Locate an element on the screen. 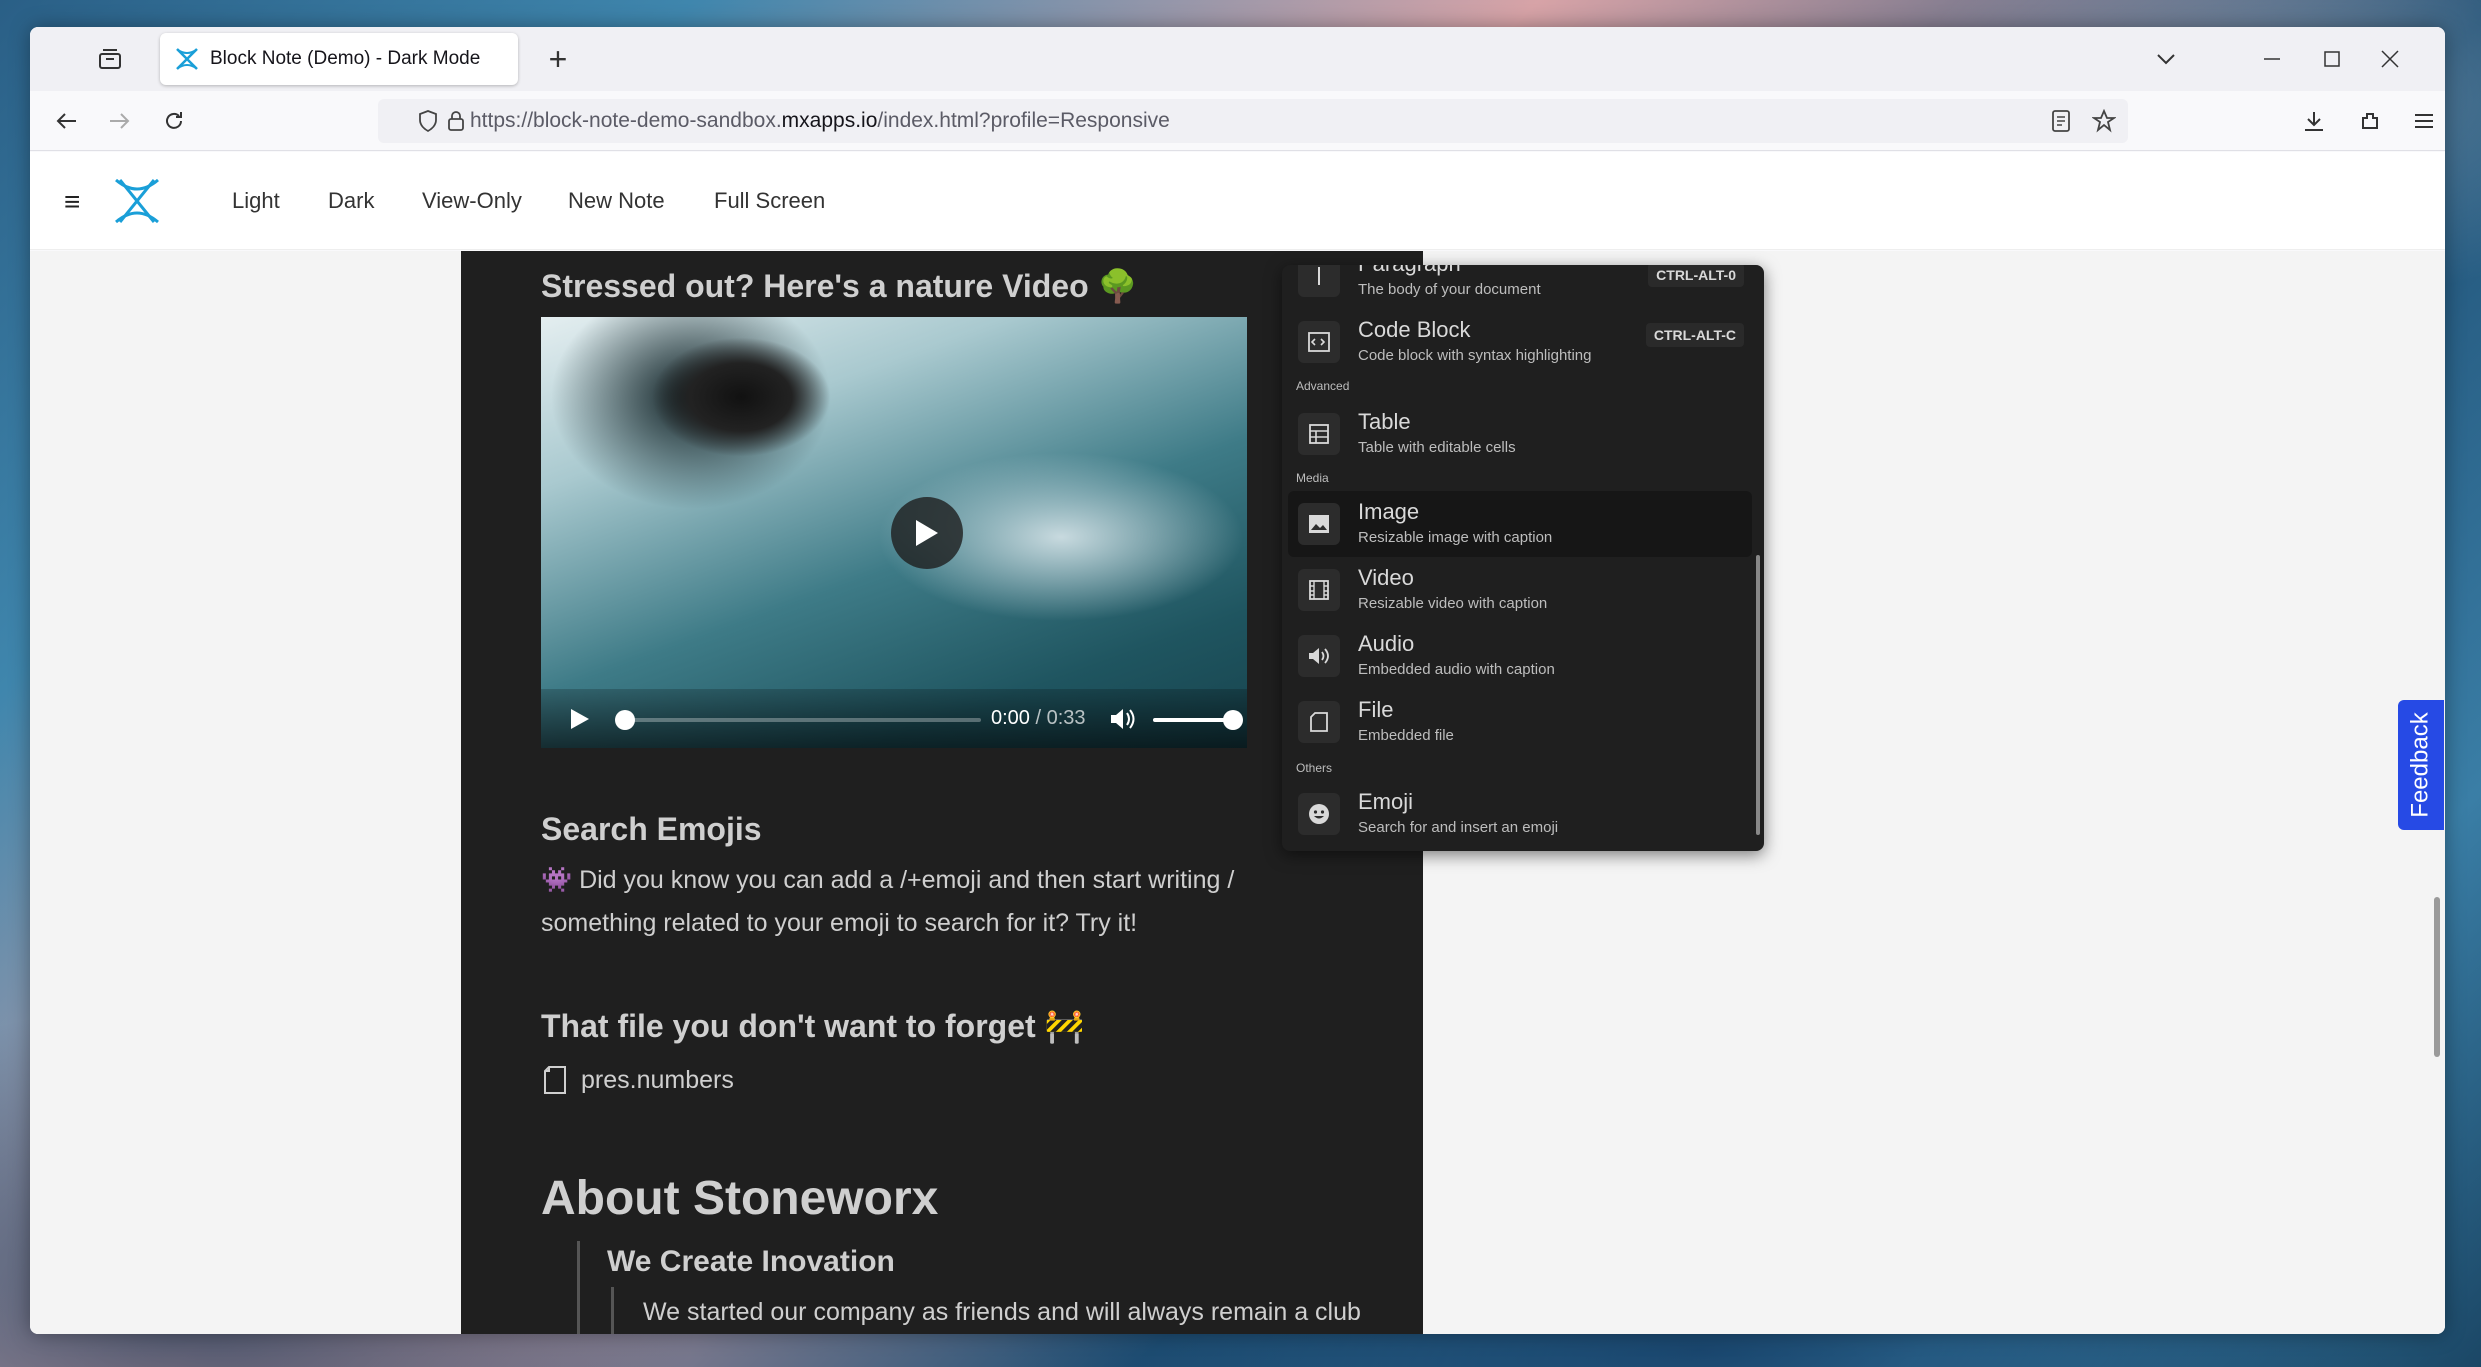  feedback-label: Feedback is located at coordinates (2420, 765).